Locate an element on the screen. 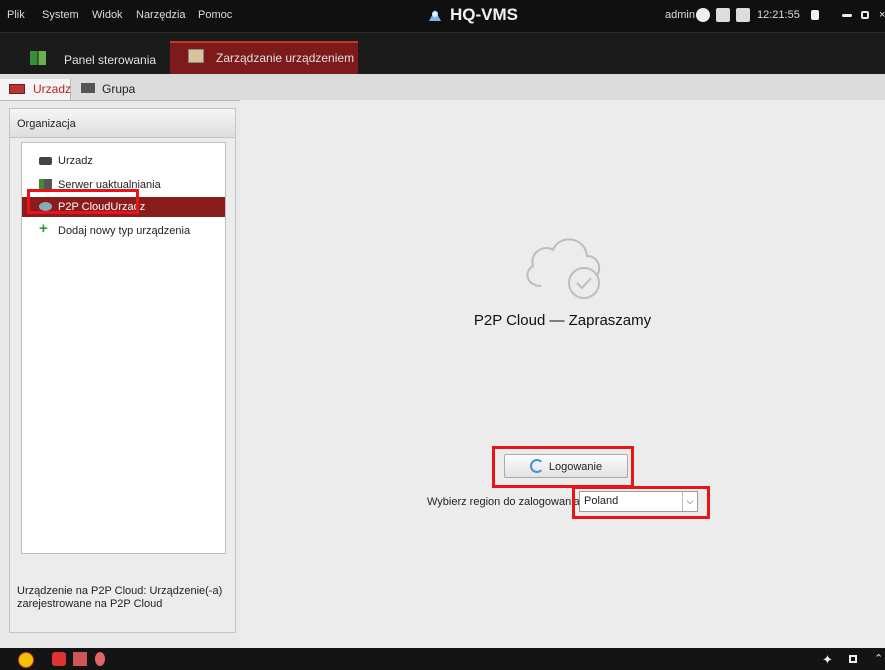 The image size is (885, 670). tree-item-serwer: Serwer uaktualniania is located at coordinates (123, 185).